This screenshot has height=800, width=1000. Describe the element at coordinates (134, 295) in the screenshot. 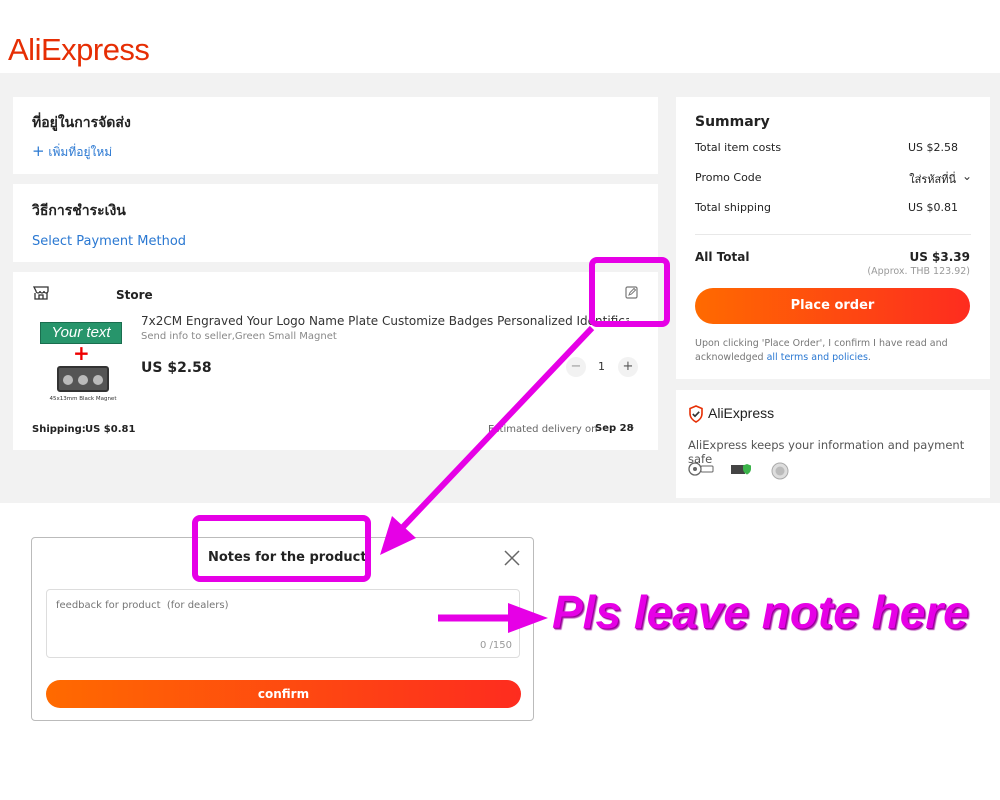

I see `store-name: Store` at that location.